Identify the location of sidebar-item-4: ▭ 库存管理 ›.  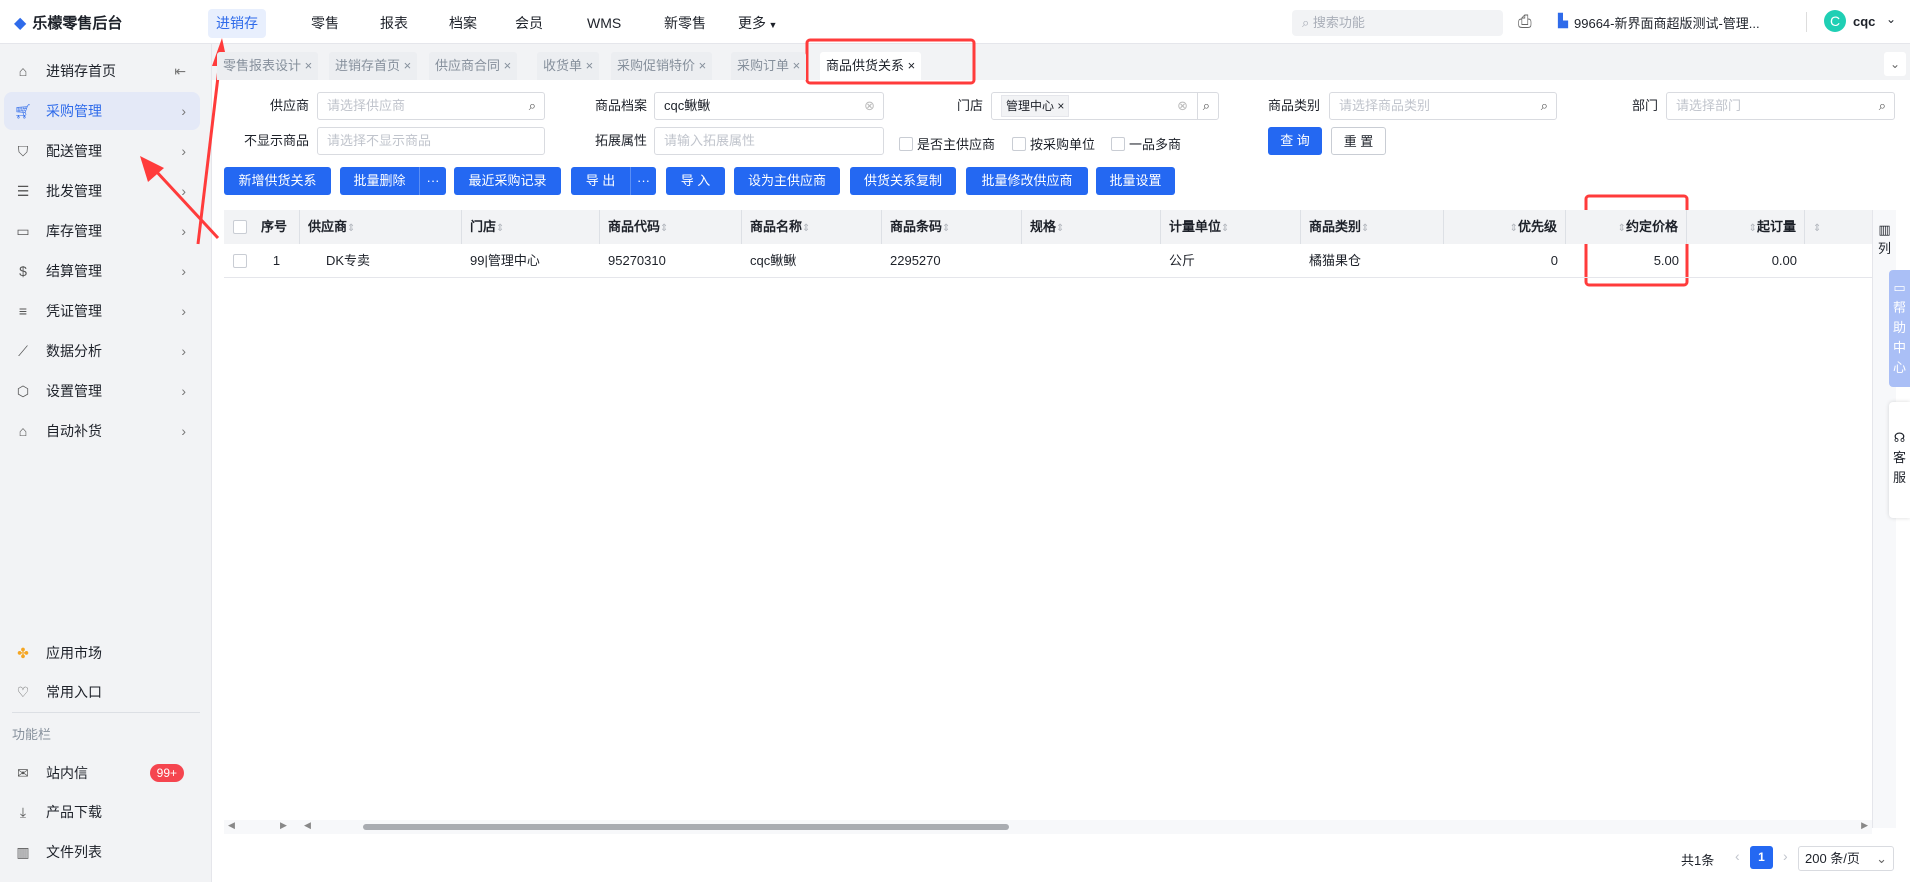
(102, 231).